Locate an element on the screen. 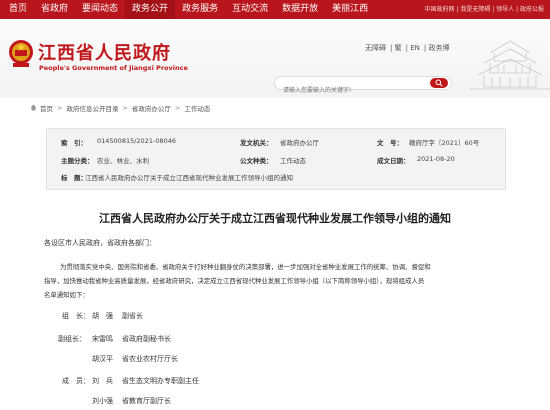  search-box is located at coordinates (363, 86).